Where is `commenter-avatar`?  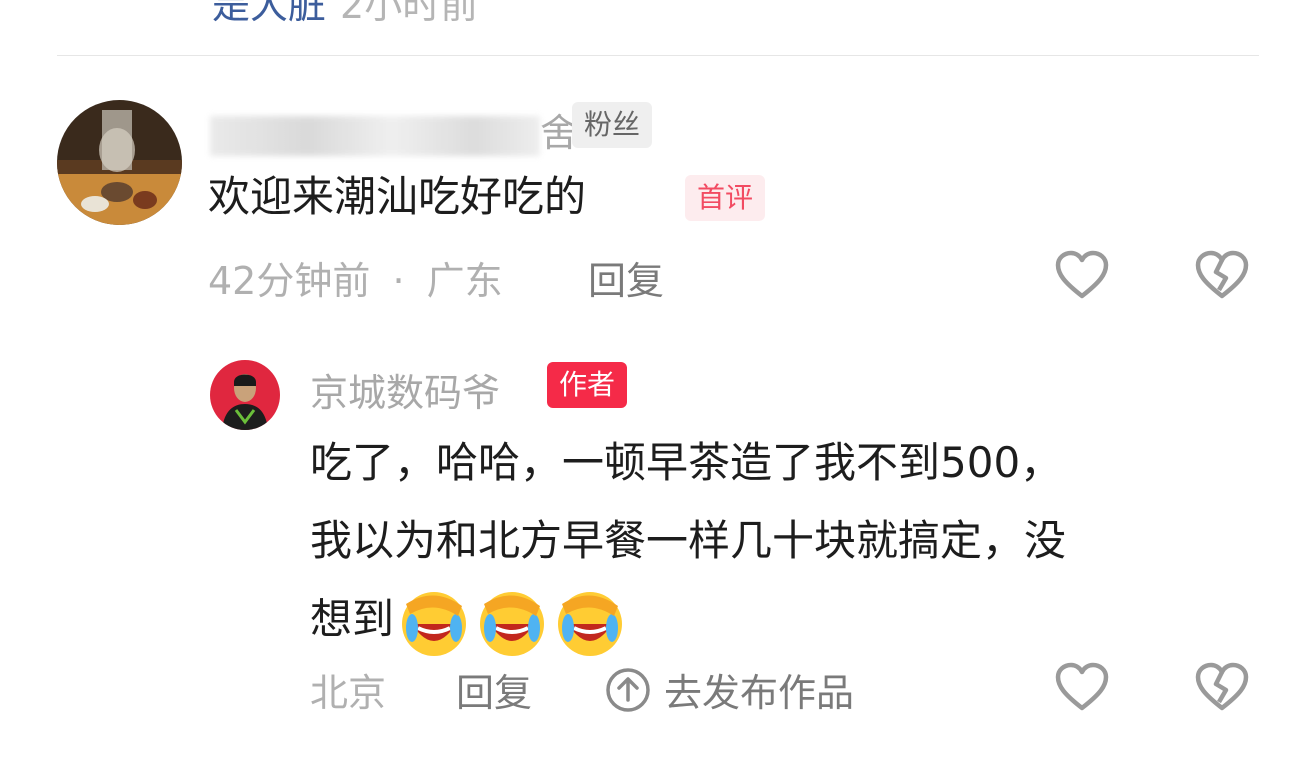
commenter-avatar is located at coordinates (119, 162).